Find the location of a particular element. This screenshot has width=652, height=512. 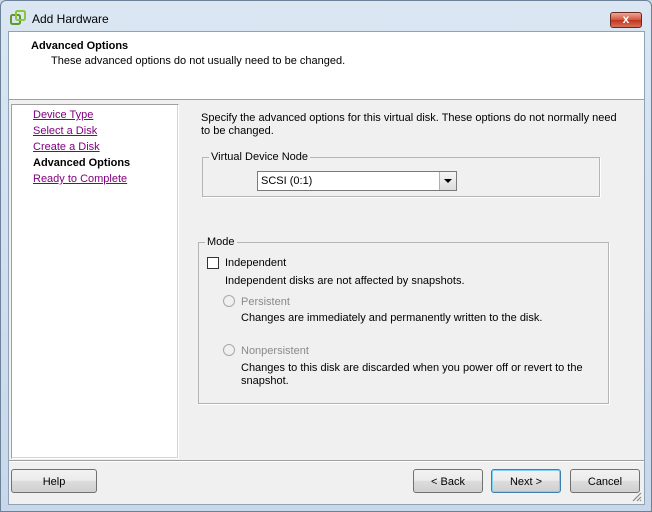

mode-legend: Mode is located at coordinates (221, 242).